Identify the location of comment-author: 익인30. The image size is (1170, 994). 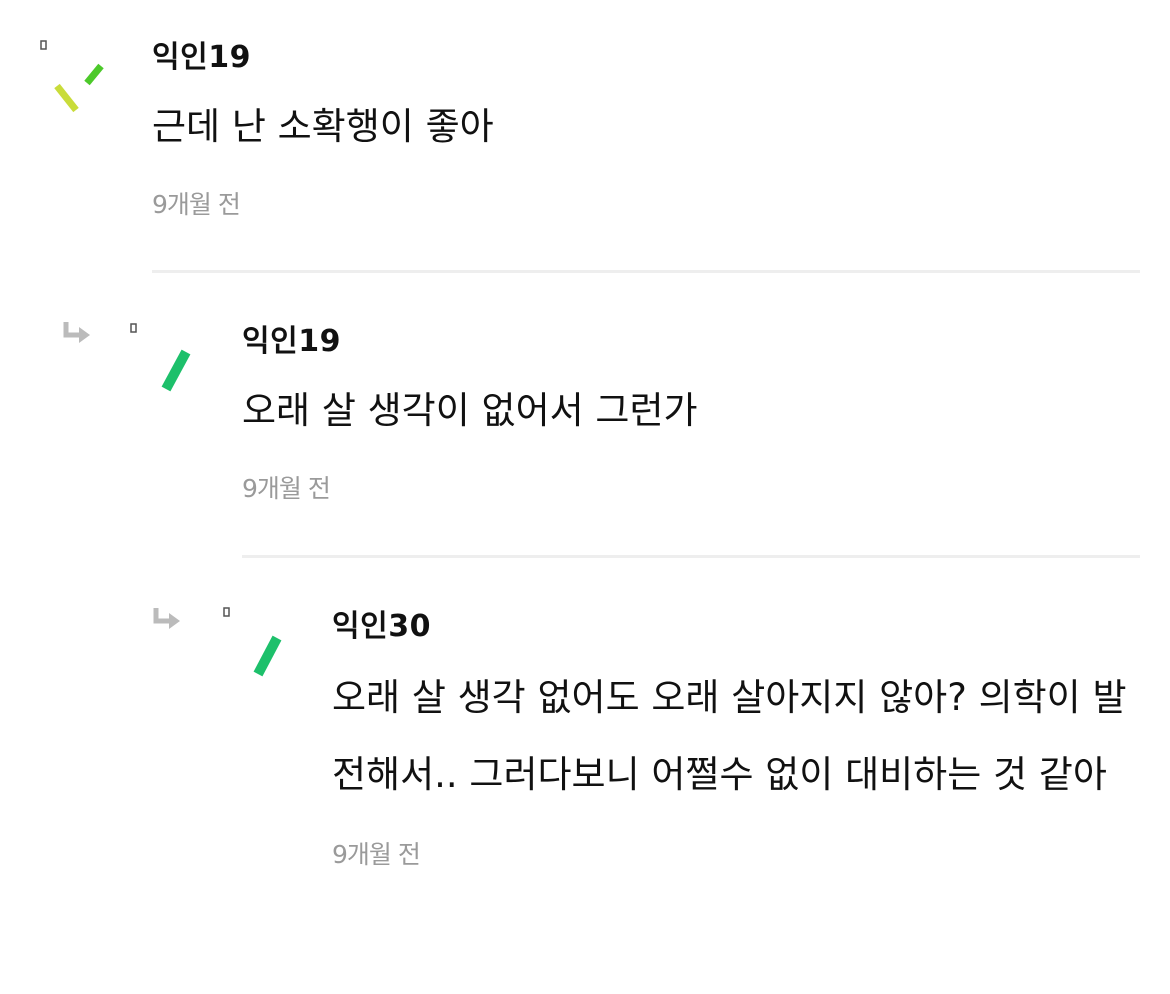
(736, 627).